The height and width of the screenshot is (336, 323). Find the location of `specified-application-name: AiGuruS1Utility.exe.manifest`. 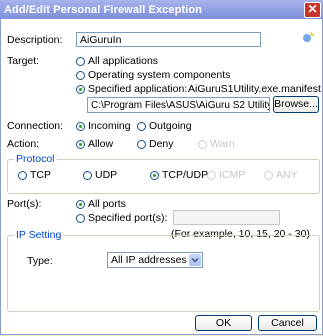

specified-application-name: AiGuruS1Utility.exe.manifest is located at coordinates (254, 89).